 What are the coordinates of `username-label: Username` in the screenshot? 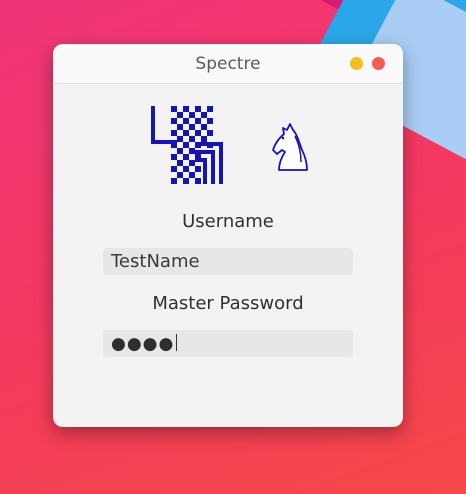 It's located at (228, 221).